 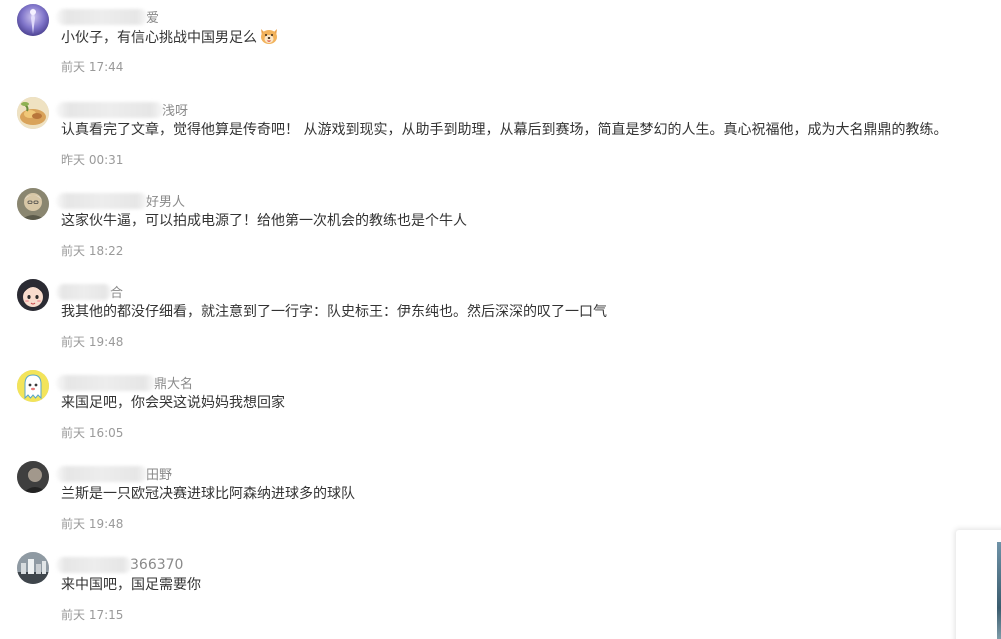 I want to click on comment-text: 兰斯是一只欧冠决赛进球比阿森纳进球多的球队, so click(x=208, y=494).